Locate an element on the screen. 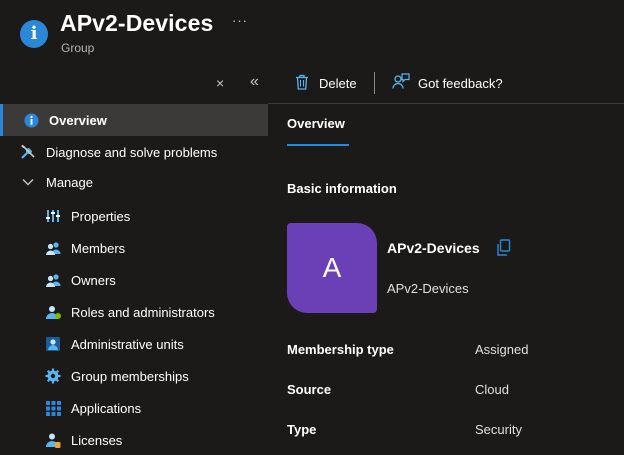  sidebar-item-members: Members is located at coordinates (134, 248).